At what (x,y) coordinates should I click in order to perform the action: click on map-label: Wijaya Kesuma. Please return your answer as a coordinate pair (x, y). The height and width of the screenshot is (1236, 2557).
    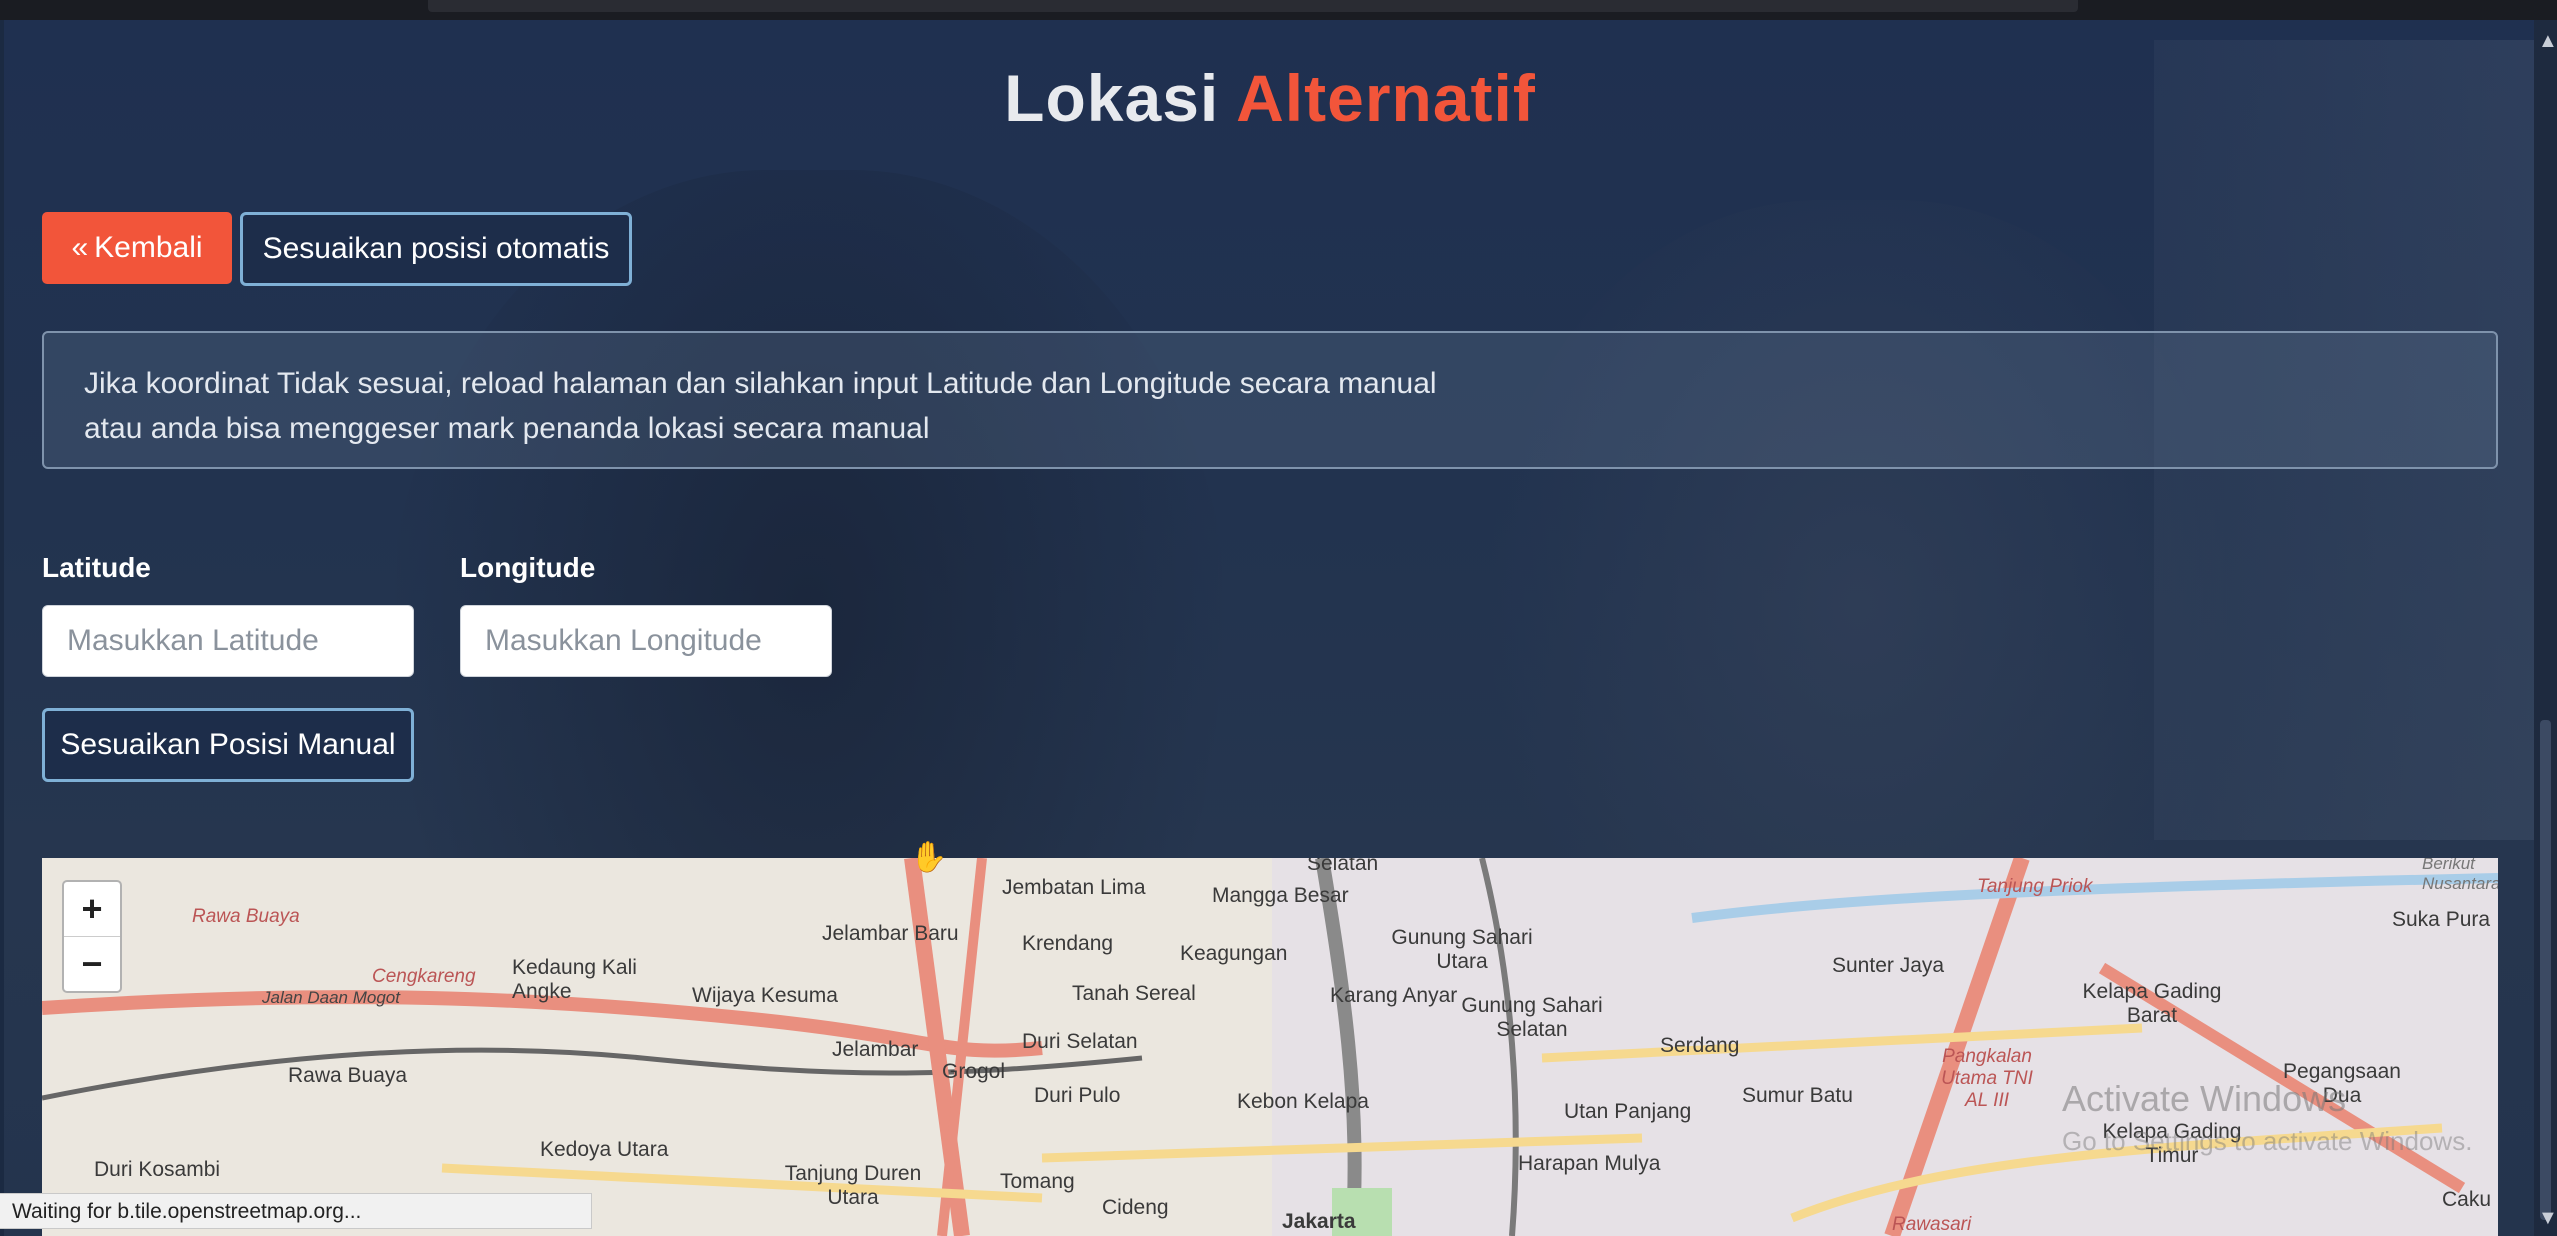
    Looking at the image, I should click on (765, 995).